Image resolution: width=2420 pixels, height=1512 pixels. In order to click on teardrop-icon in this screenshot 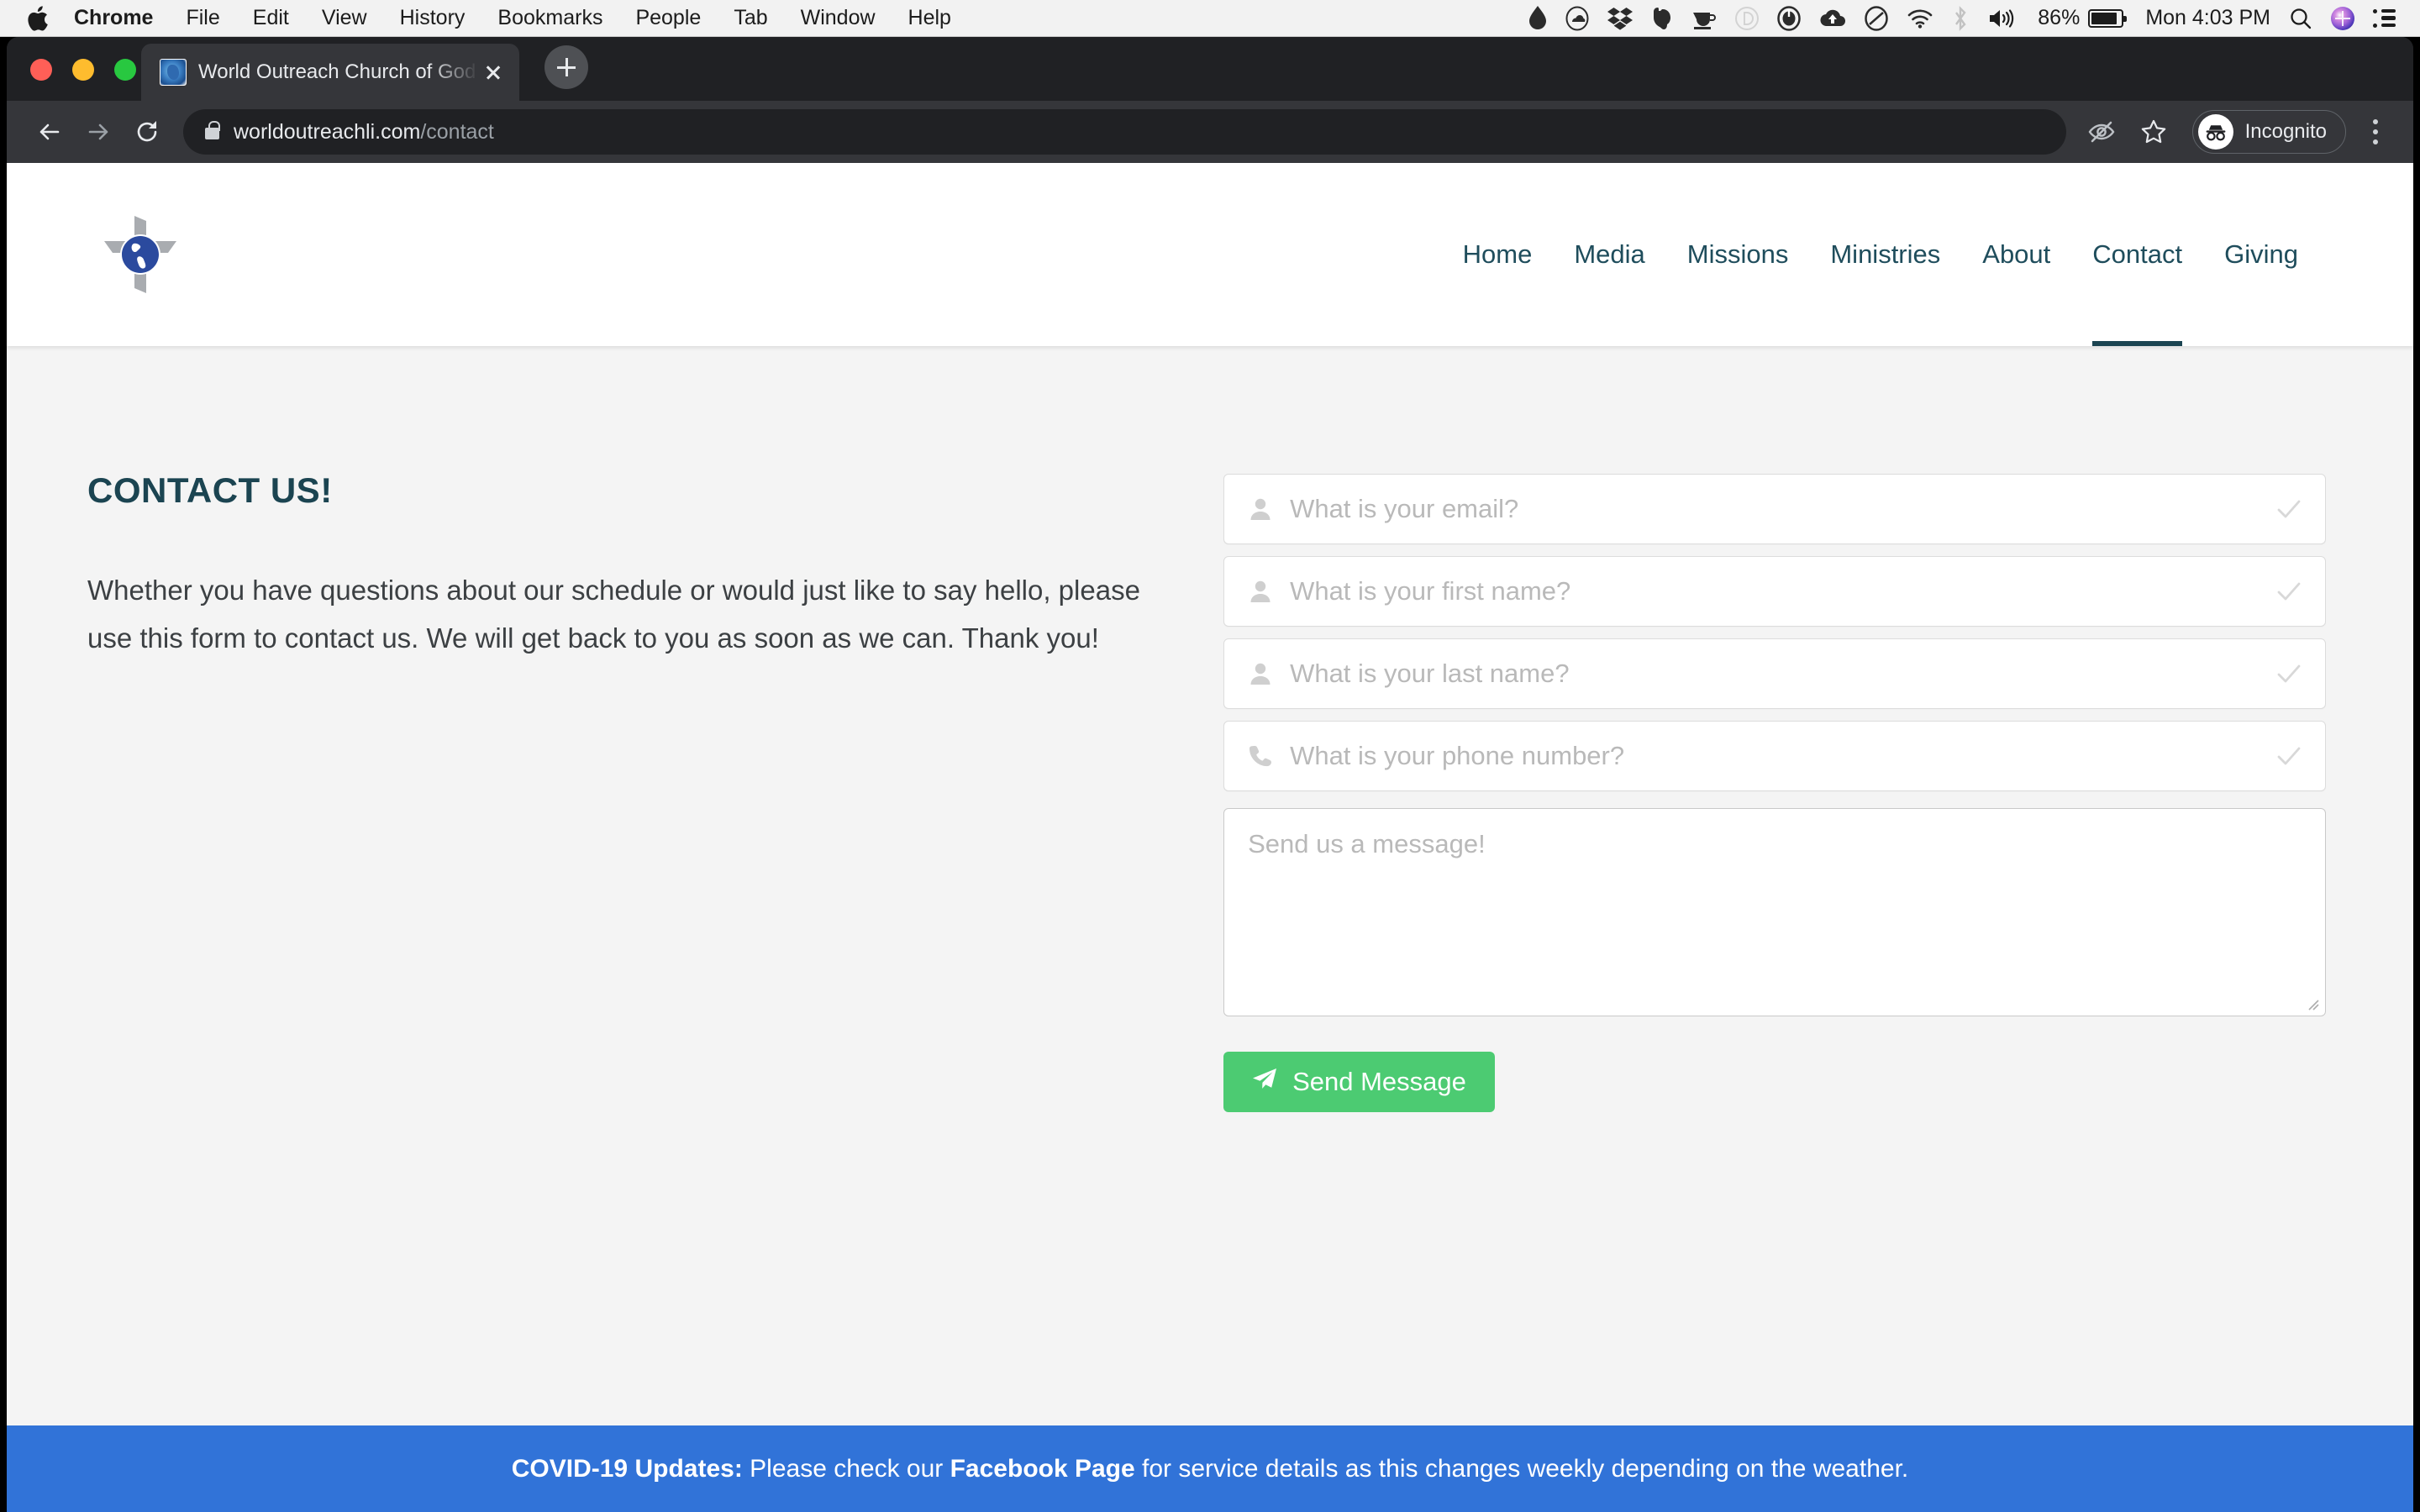, I will do `click(1537, 18)`.